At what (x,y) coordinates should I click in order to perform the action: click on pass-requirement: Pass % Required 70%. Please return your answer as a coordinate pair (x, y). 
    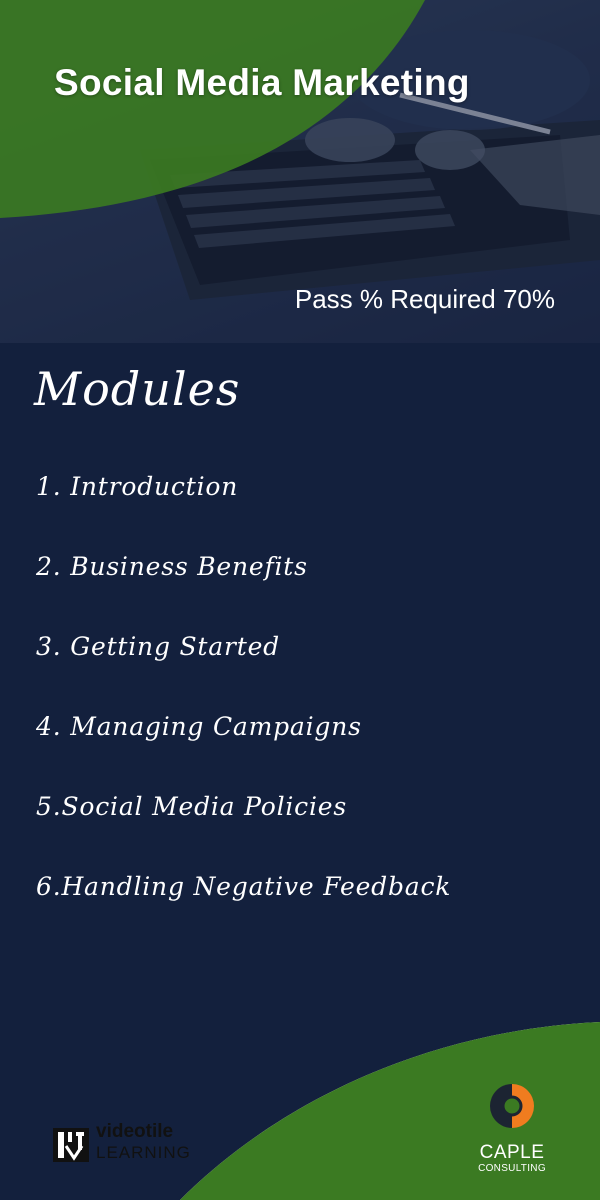
    Looking at the image, I should click on (424, 299).